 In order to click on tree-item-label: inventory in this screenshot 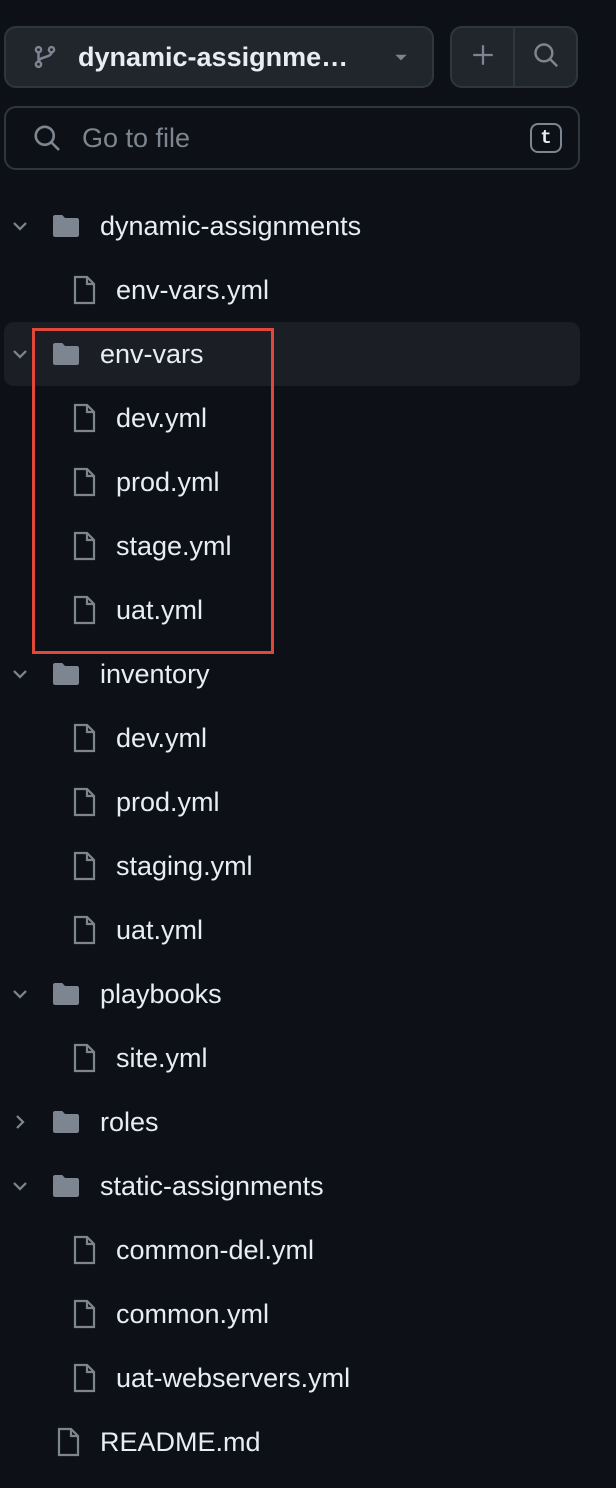, I will do `click(155, 673)`.